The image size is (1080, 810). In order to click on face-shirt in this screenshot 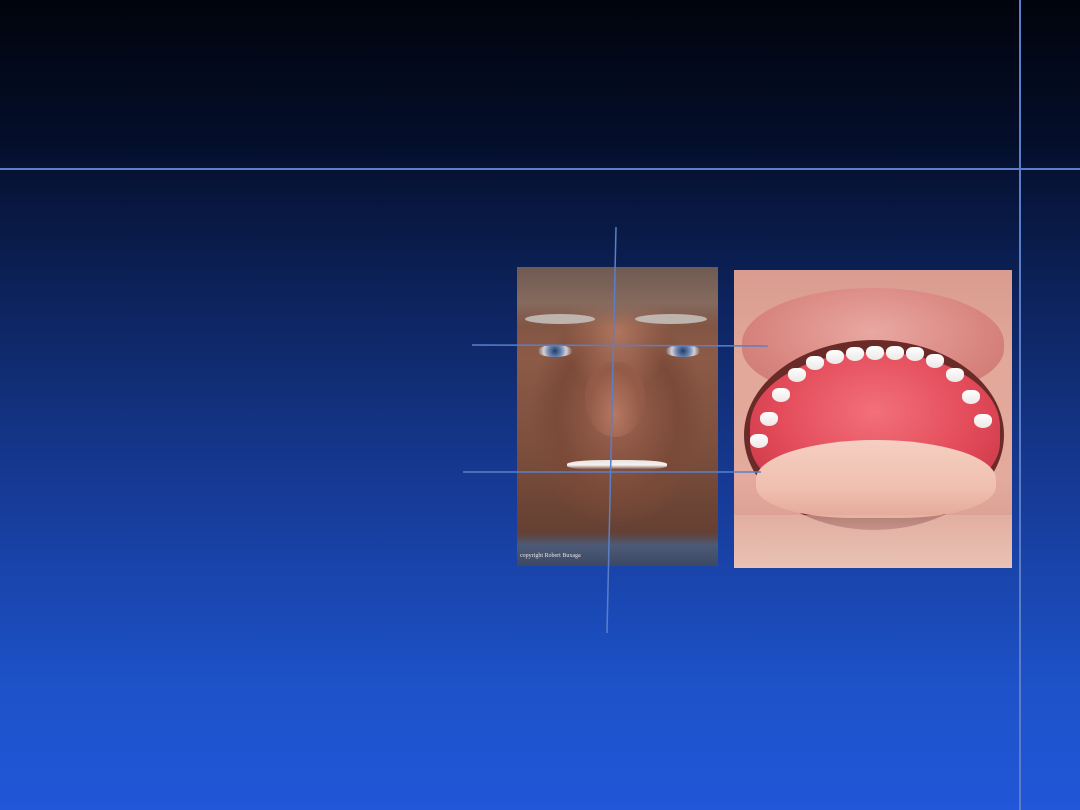, I will do `click(617, 549)`.